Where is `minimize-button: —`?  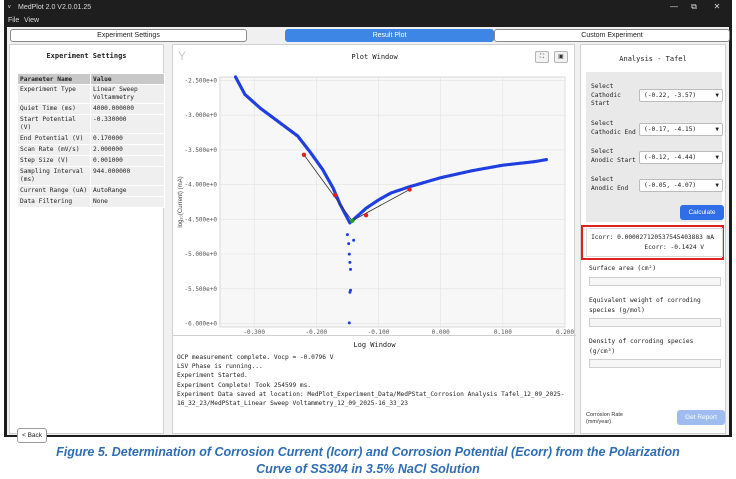
minimize-button: — is located at coordinates (674, 6).